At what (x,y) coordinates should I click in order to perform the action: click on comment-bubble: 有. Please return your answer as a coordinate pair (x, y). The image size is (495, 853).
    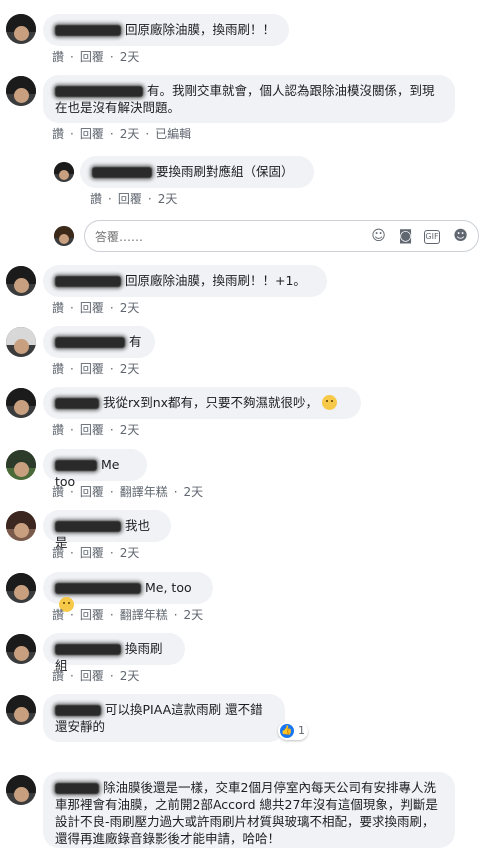
    Looking at the image, I should click on (99, 342).